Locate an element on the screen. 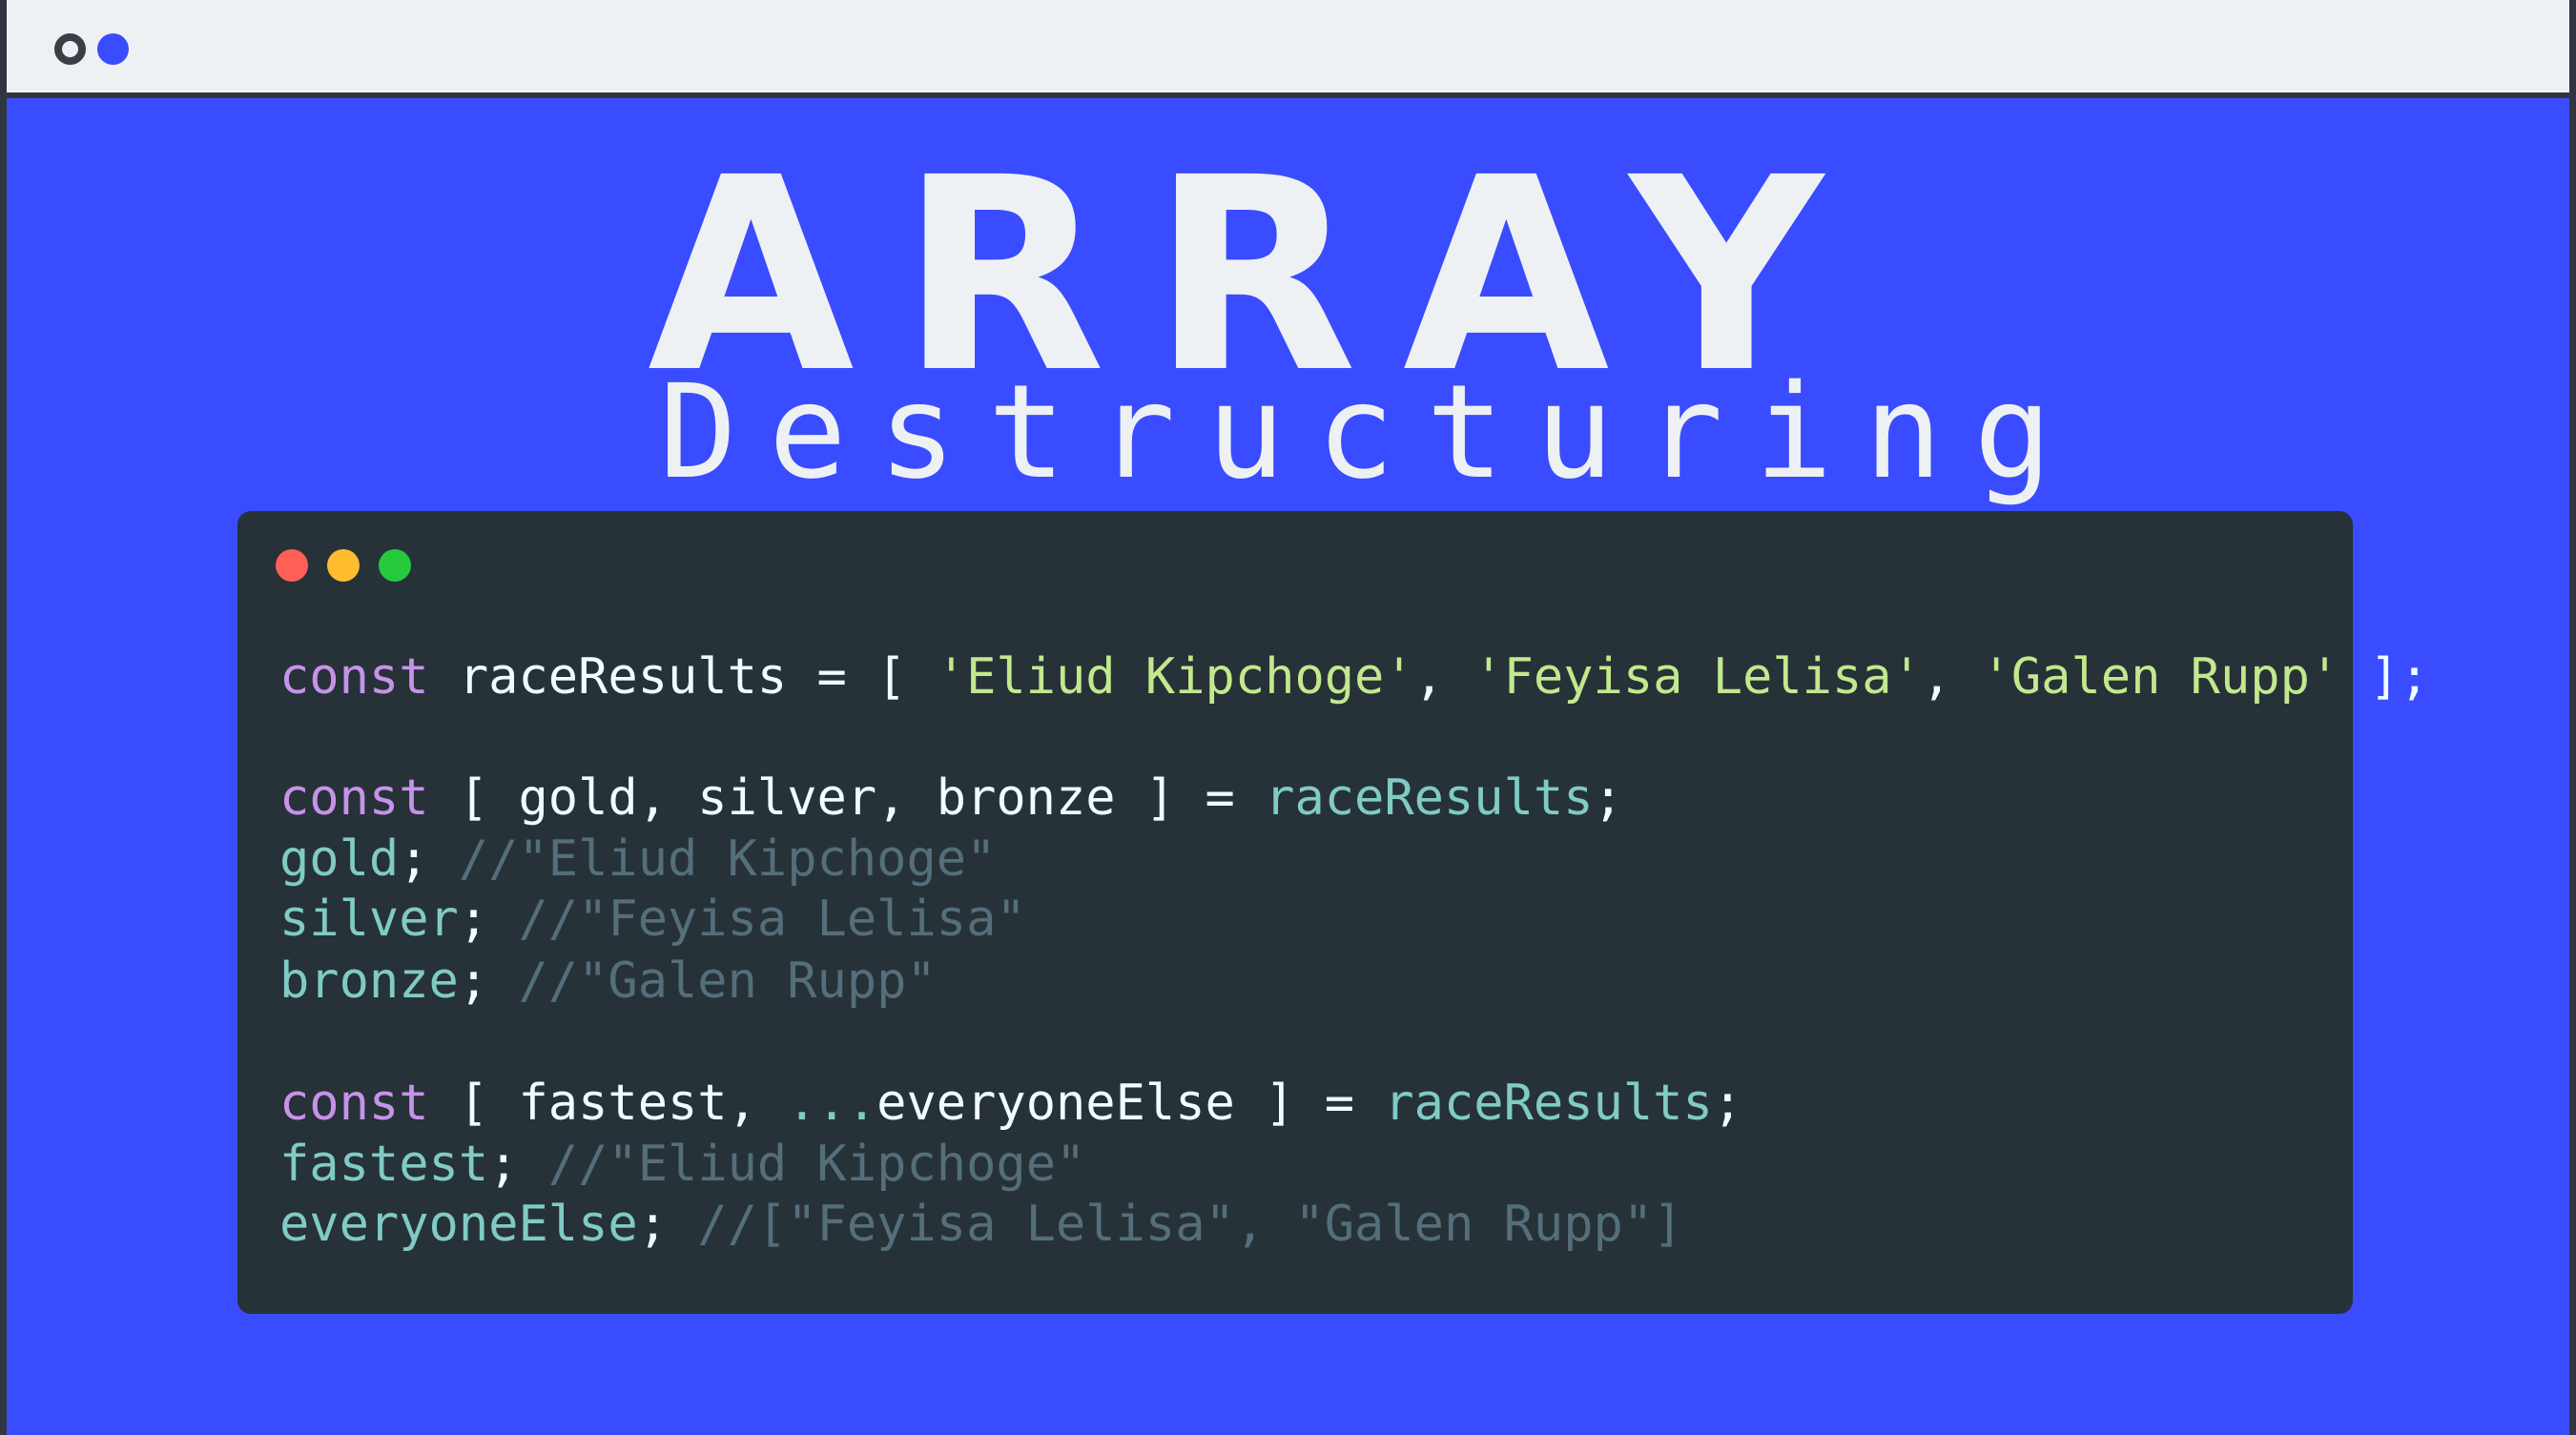  code-line: silver; //"Feyisa Lelisa" is located at coordinates (652, 919).